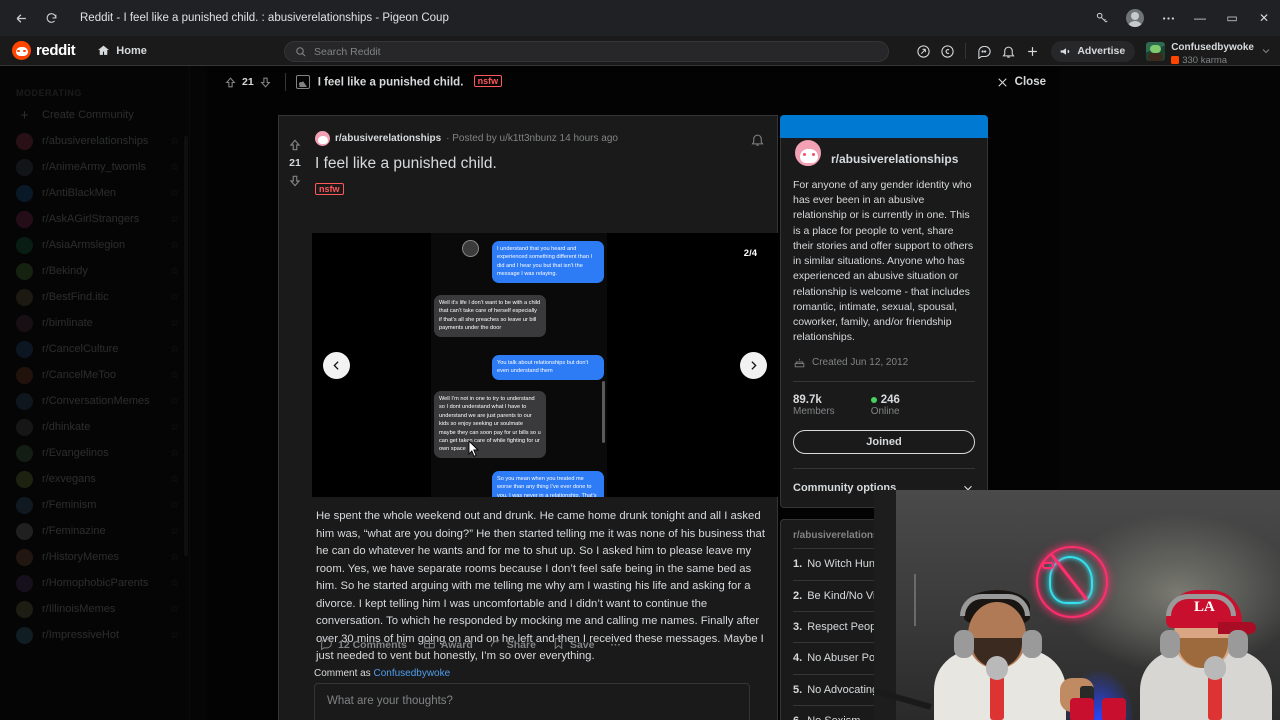 Image resolution: width=1280 pixels, height=720 pixels. I want to click on post-action-share: Share, so click(512, 645).